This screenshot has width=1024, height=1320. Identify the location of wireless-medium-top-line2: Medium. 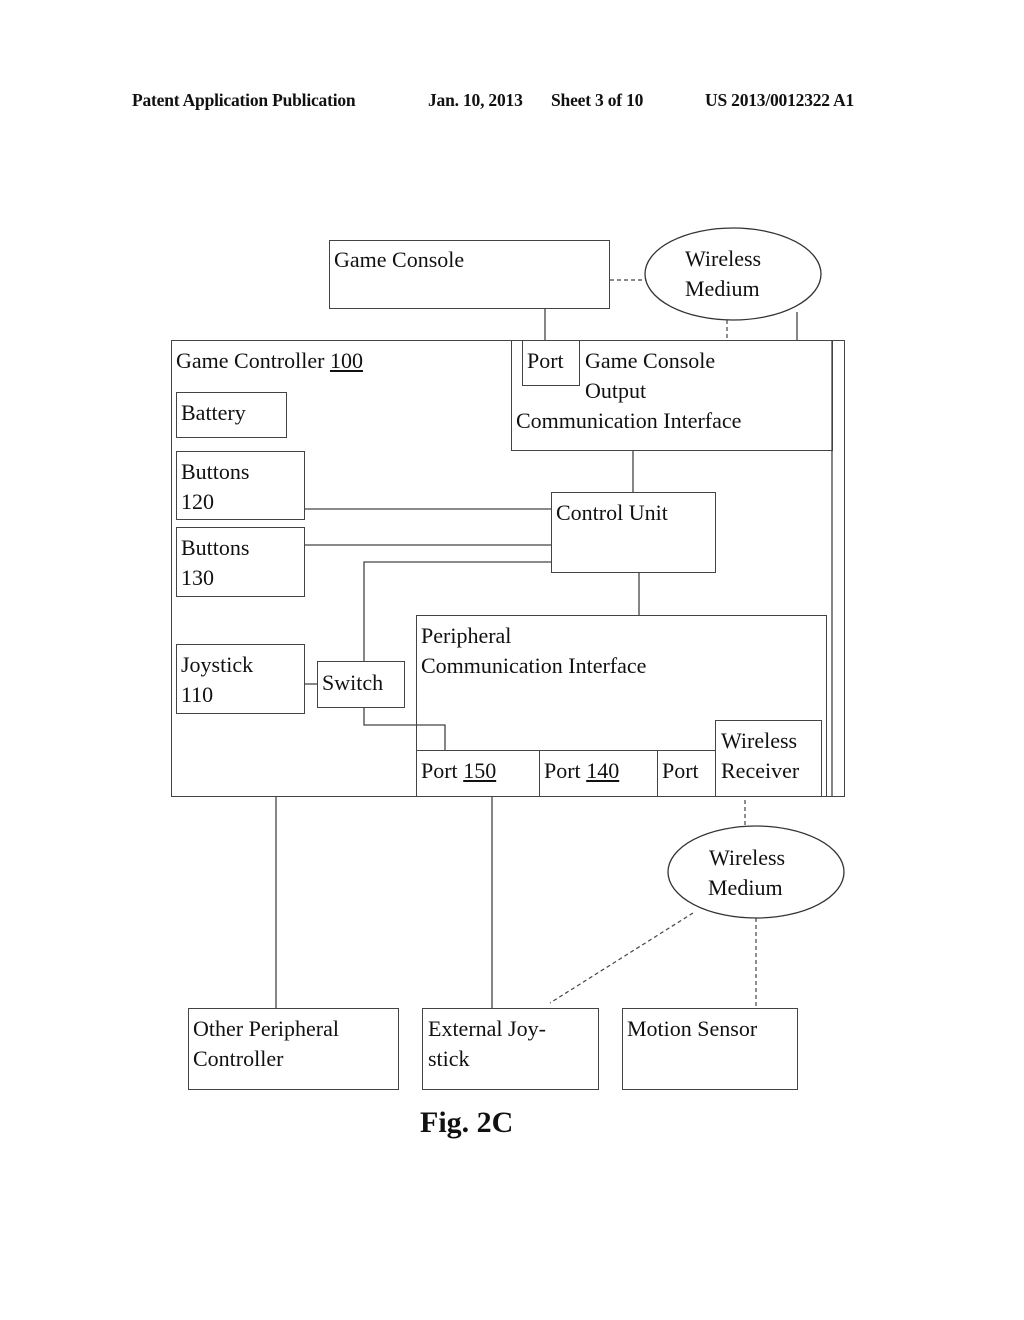
(722, 288).